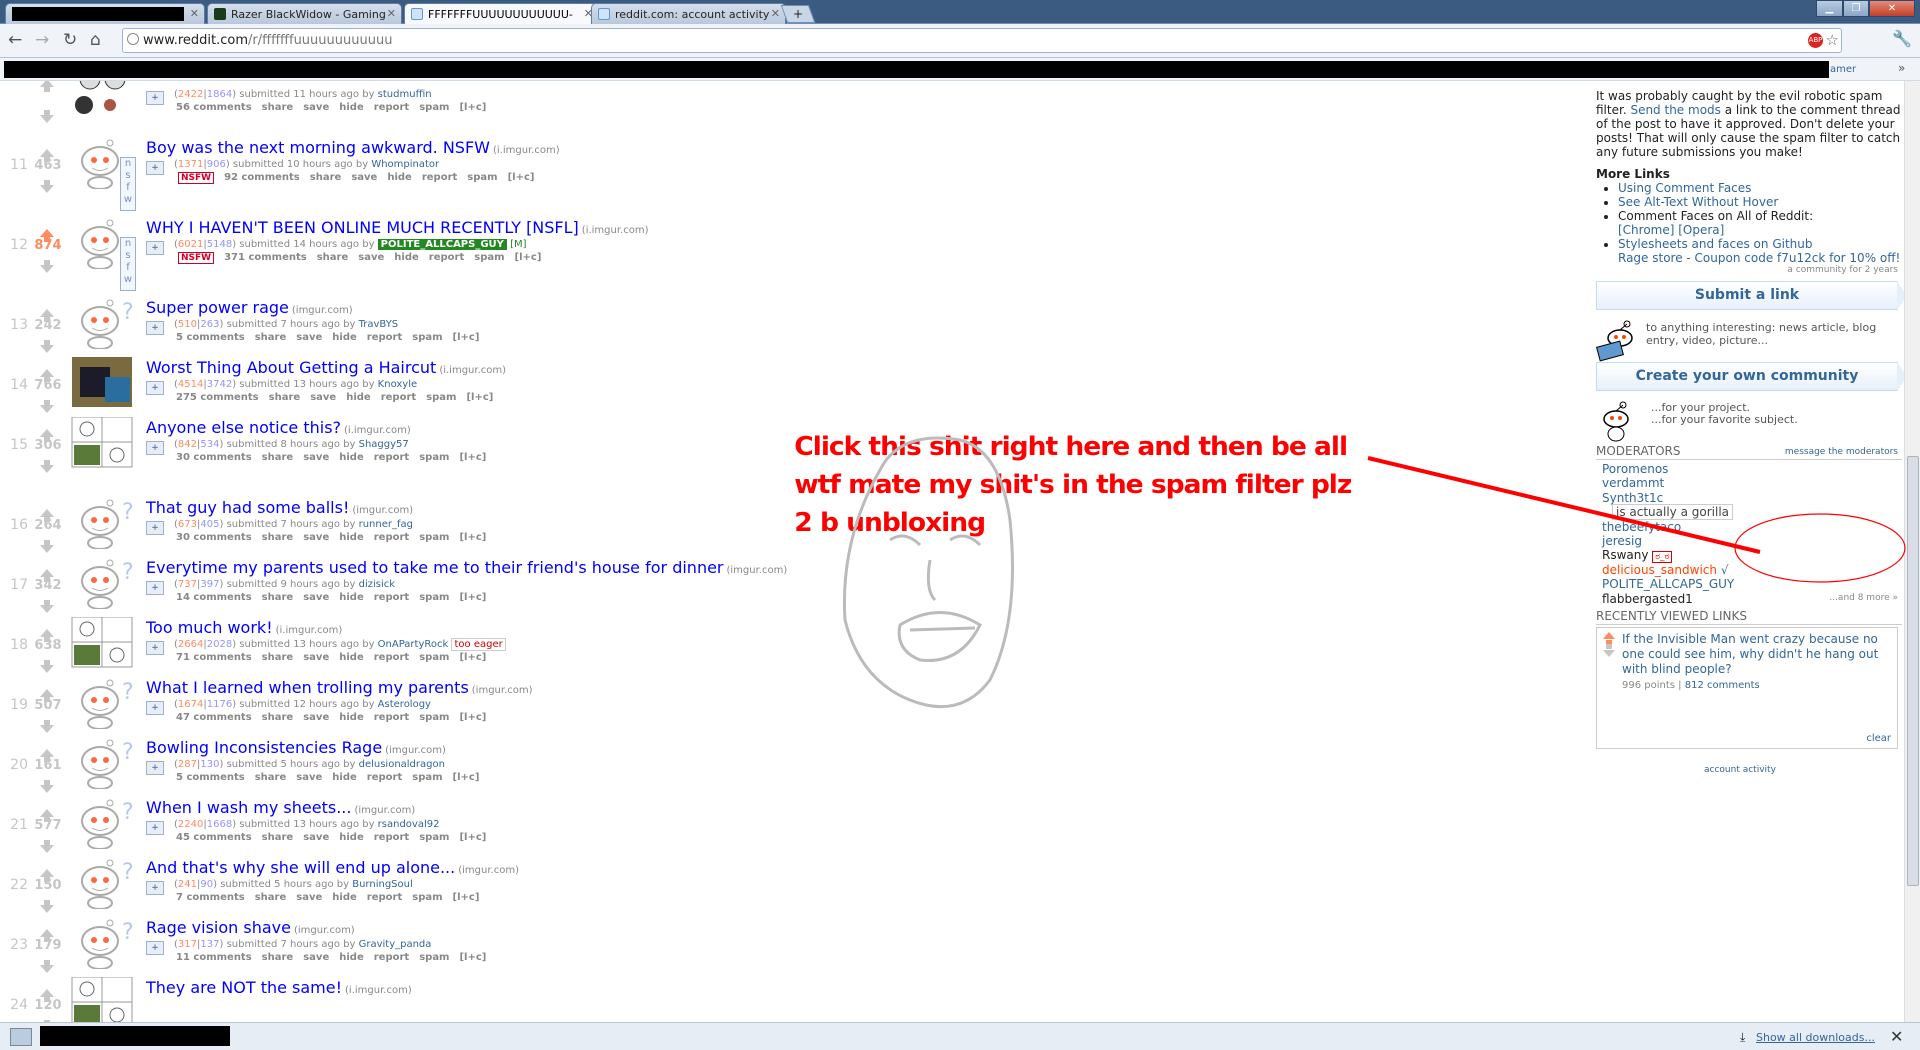 The width and height of the screenshot is (1920, 1050). What do you see at coordinates (1715, 244) in the screenshot?
I see `more-link-github: Stylesheets and faces on Github` at bounding box center [1715, 244].